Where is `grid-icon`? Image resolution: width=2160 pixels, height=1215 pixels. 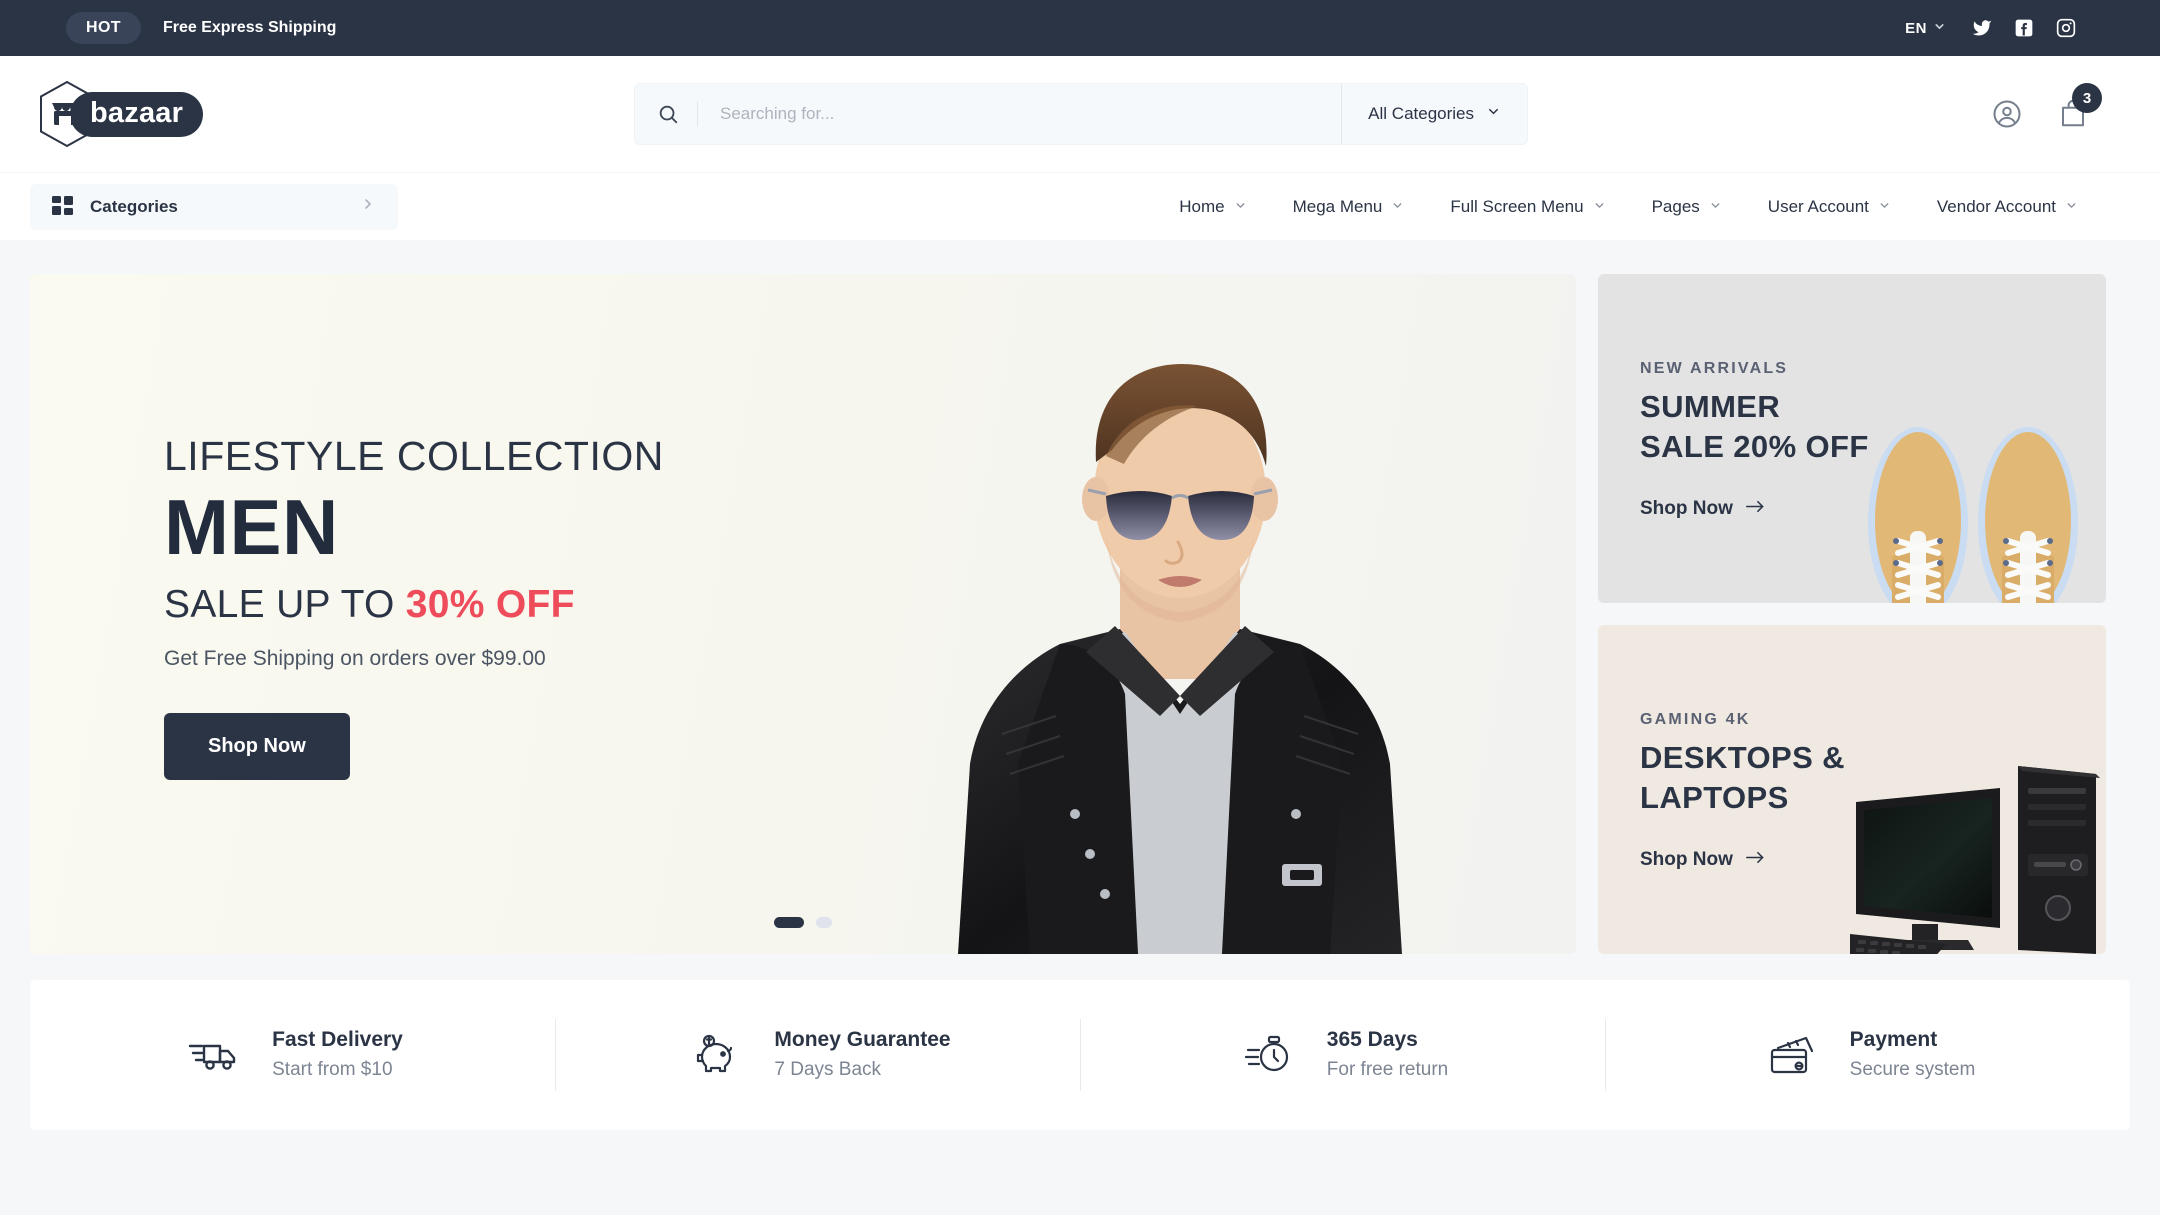
grid-icon is located at coordinates (63, 206).